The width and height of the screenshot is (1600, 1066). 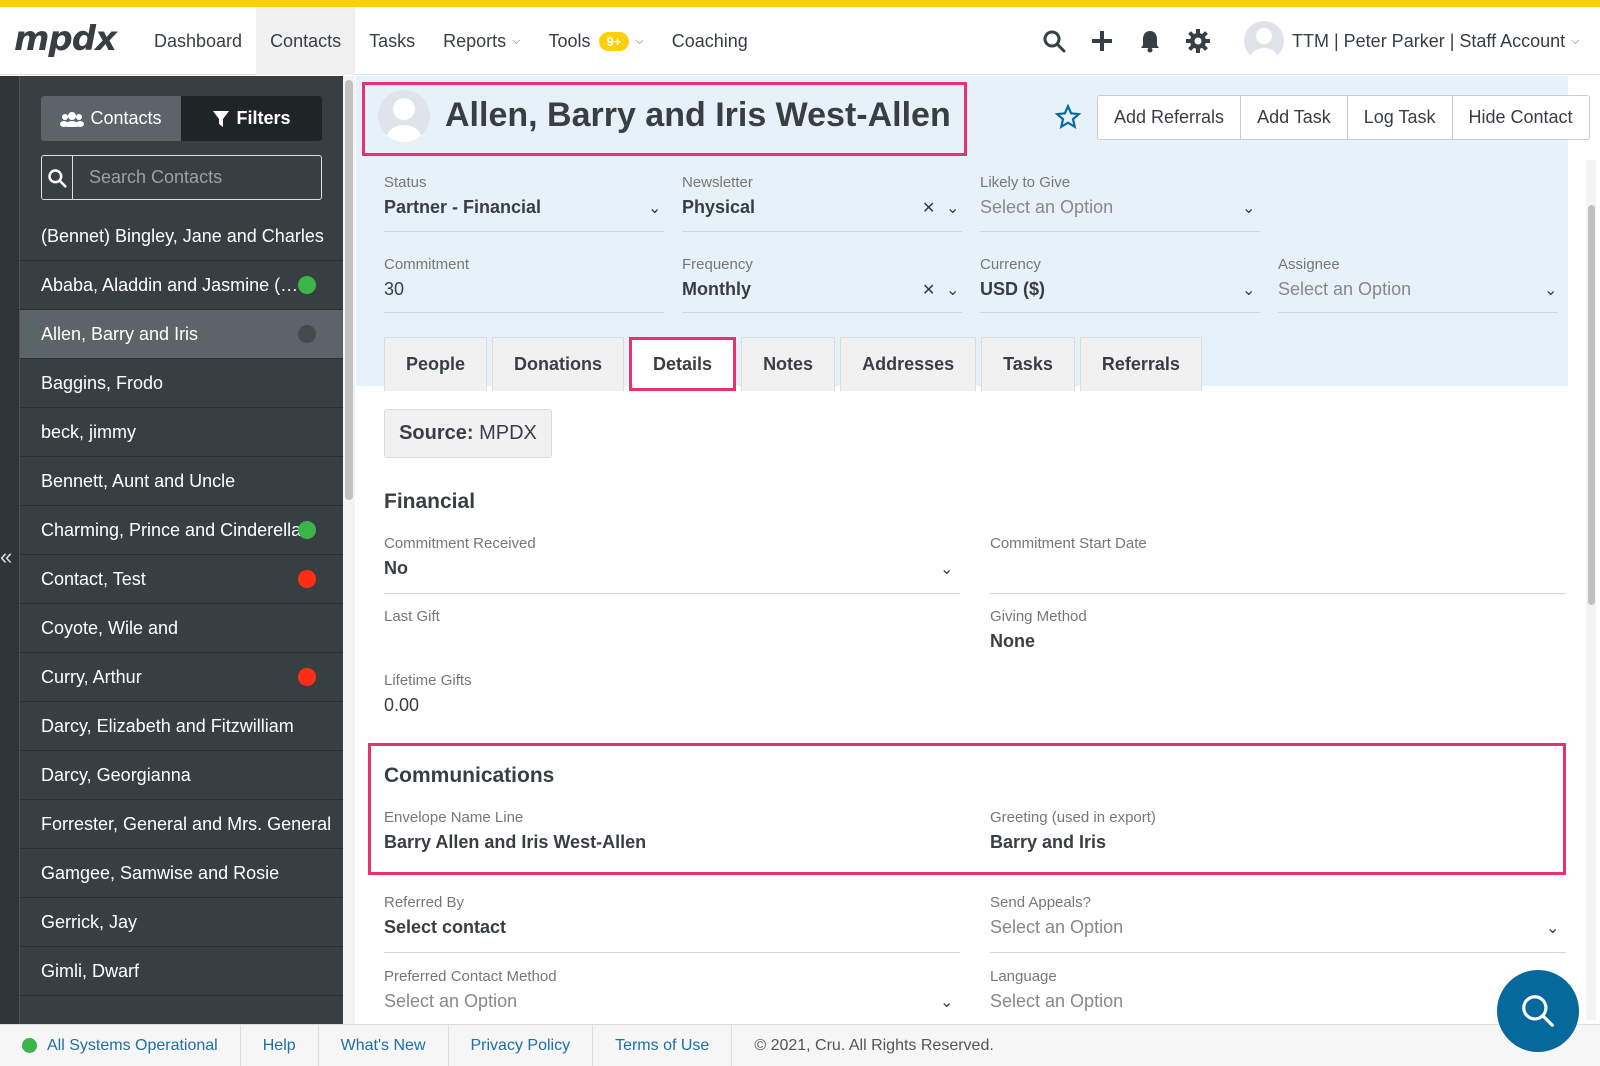 What do you see at coordinates (384, 1045) in the screenshot?
I see `whats-new-link: What's New` at bounding box center [384, 1045].